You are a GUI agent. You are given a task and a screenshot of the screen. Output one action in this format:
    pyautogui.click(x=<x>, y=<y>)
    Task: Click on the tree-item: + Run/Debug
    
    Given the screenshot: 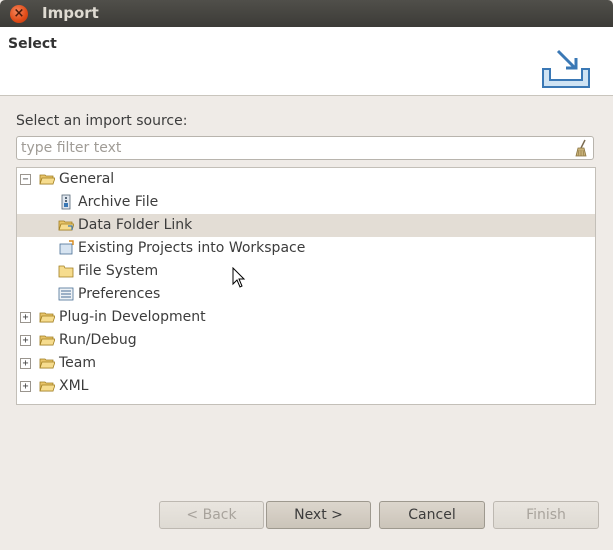 What is the action you would take?
    pyautogui.click(x=306, y=340)
    